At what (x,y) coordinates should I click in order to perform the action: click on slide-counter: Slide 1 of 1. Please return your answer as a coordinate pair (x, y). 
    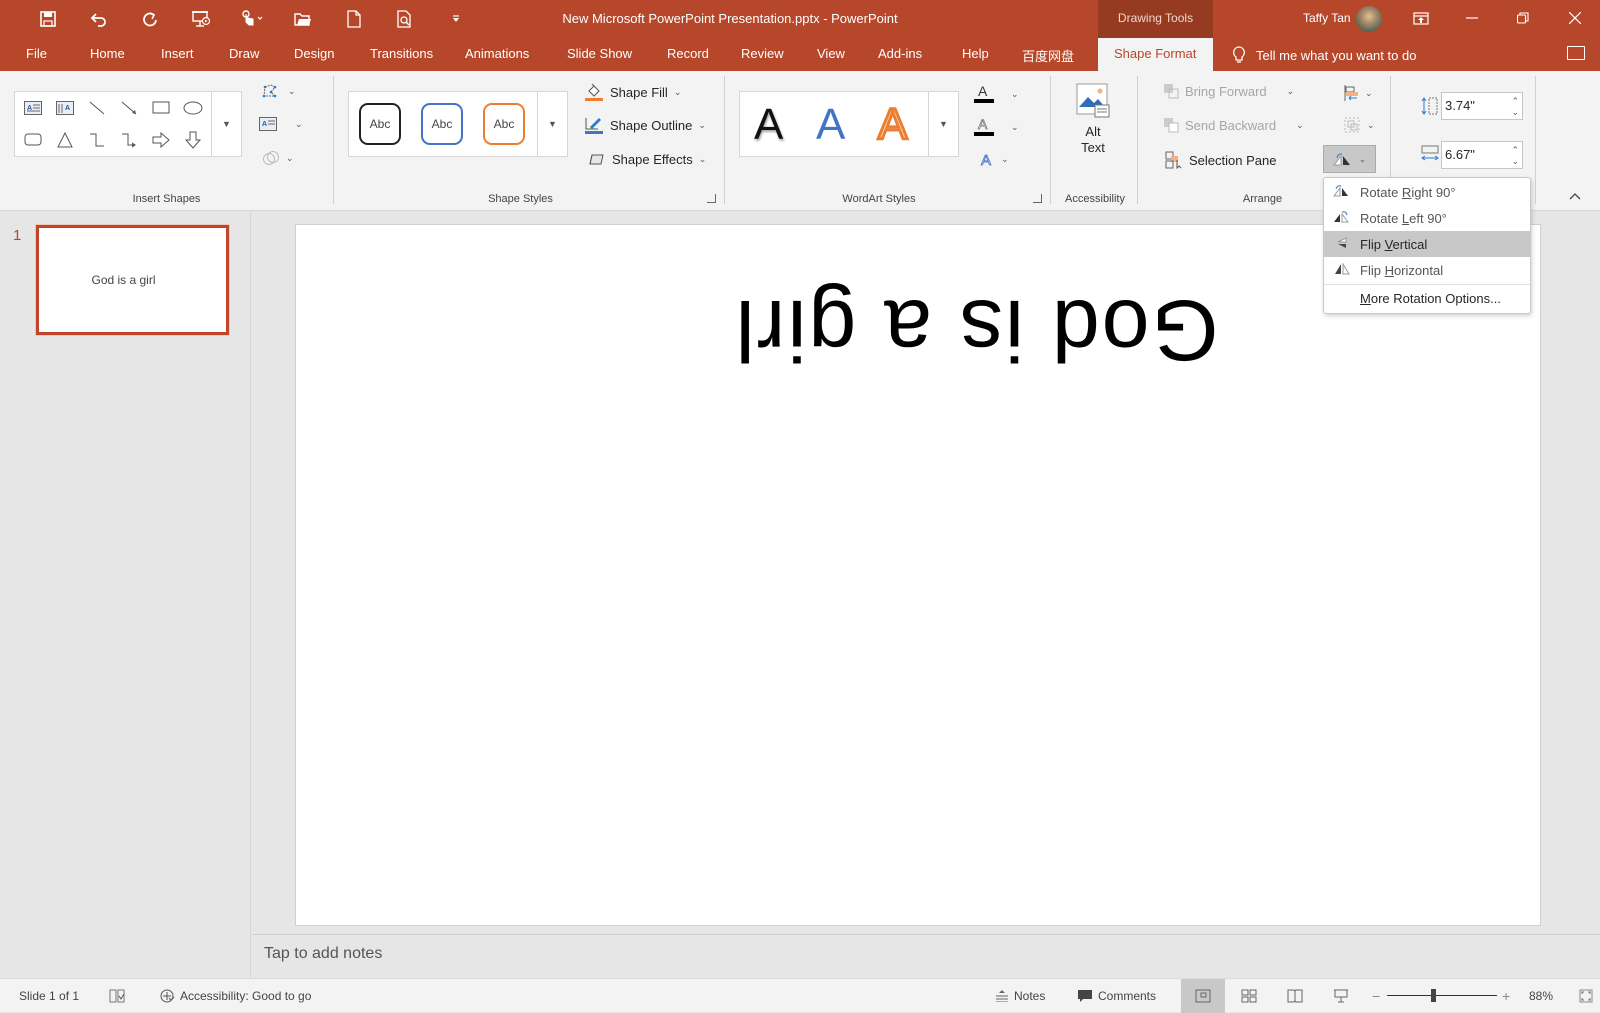
    Looking at the image, I should click on (49, 996).